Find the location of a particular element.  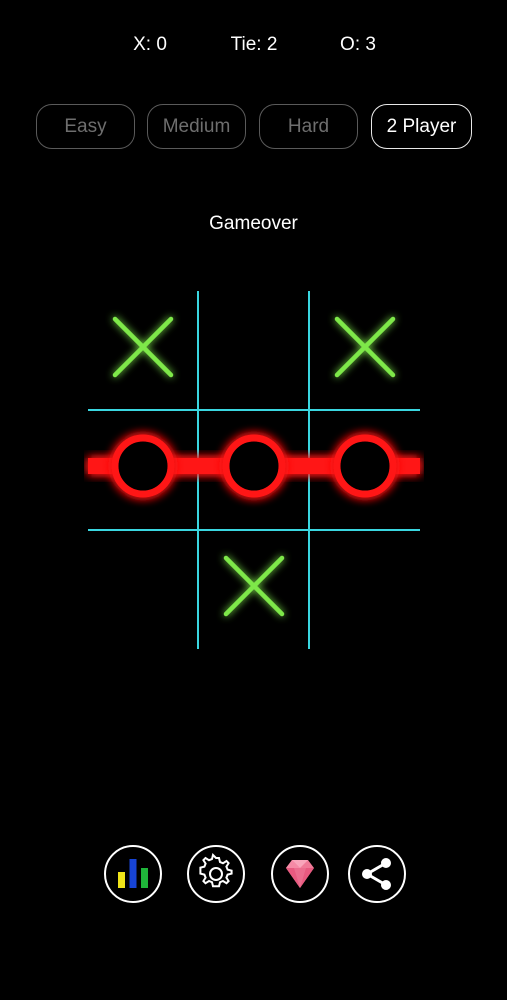

gem-icon is located at coordinates (300, 874).